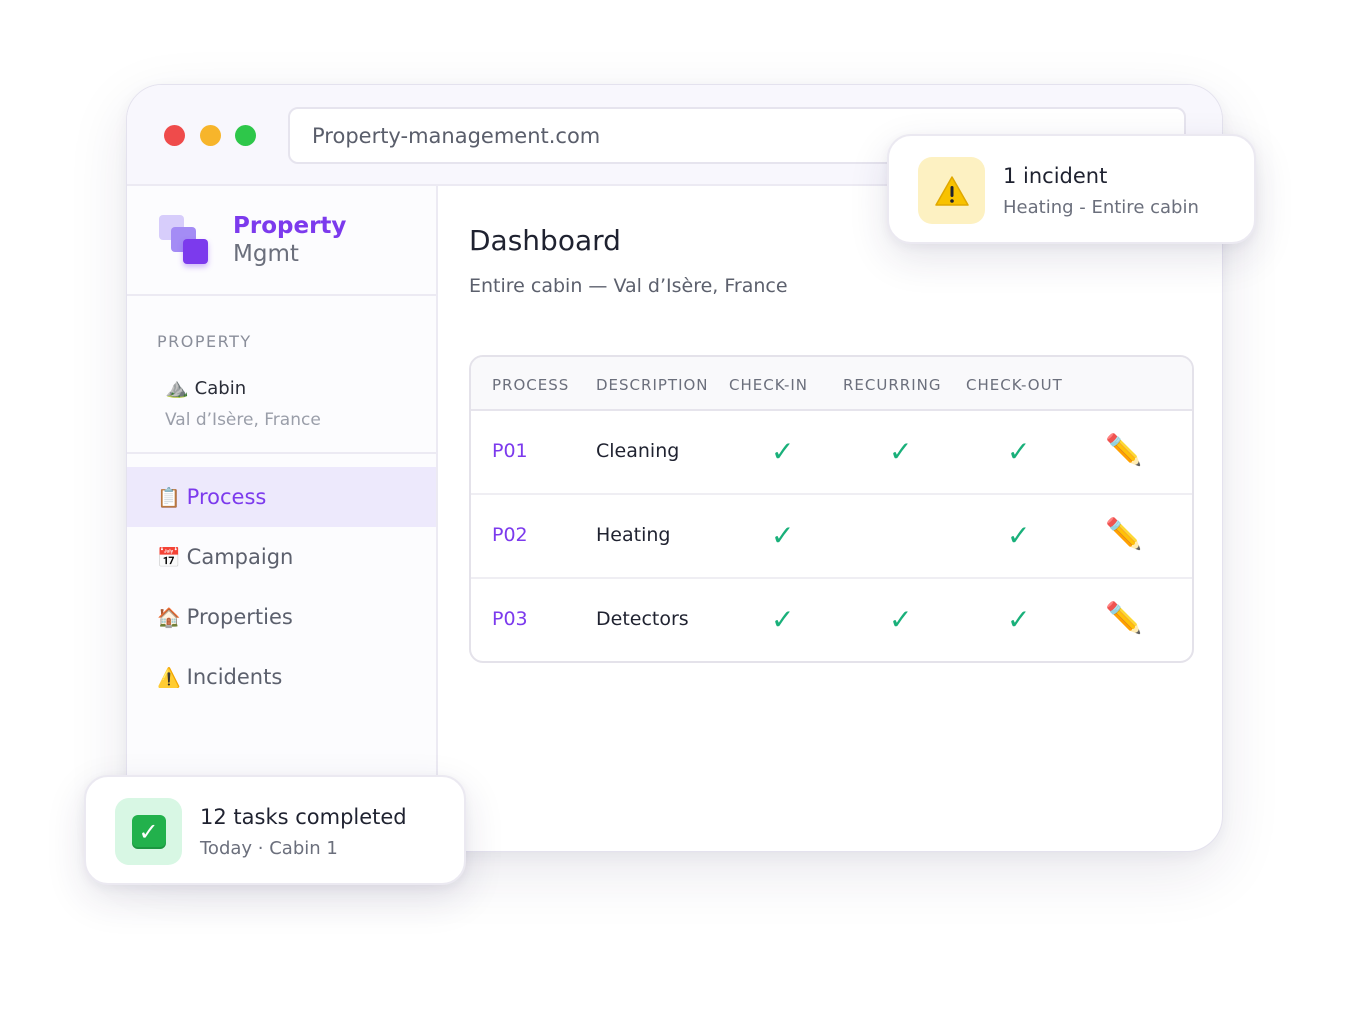 The width and height of the screenshot is (1350, 1020). What do you see at coordinates (240, 557) in the screenshot?
I see `sidebar-item-label: Campaign` at bounding box center [240, 557].